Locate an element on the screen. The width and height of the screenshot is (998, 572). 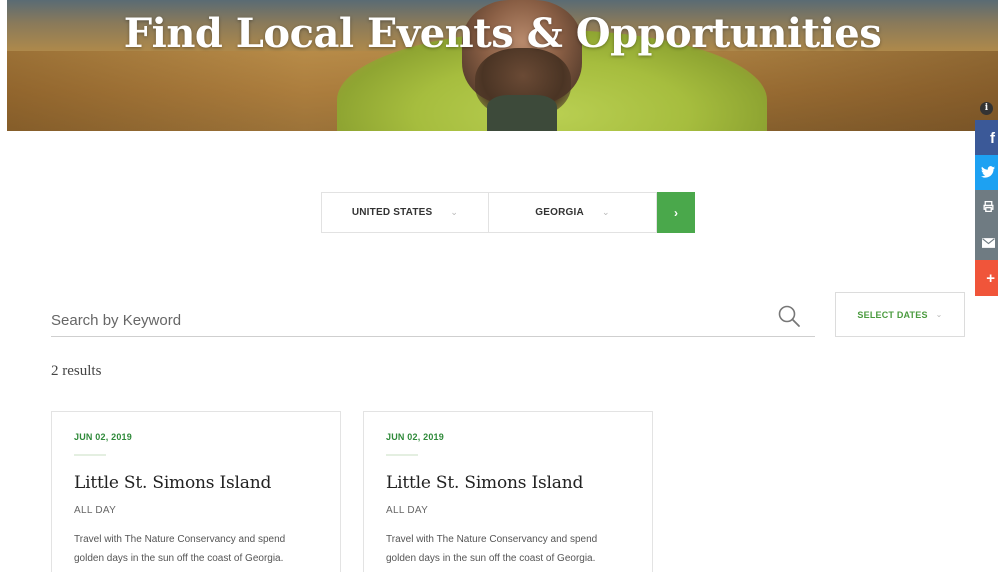
chevron-right-icon: › is located at coordinates (676, 212).